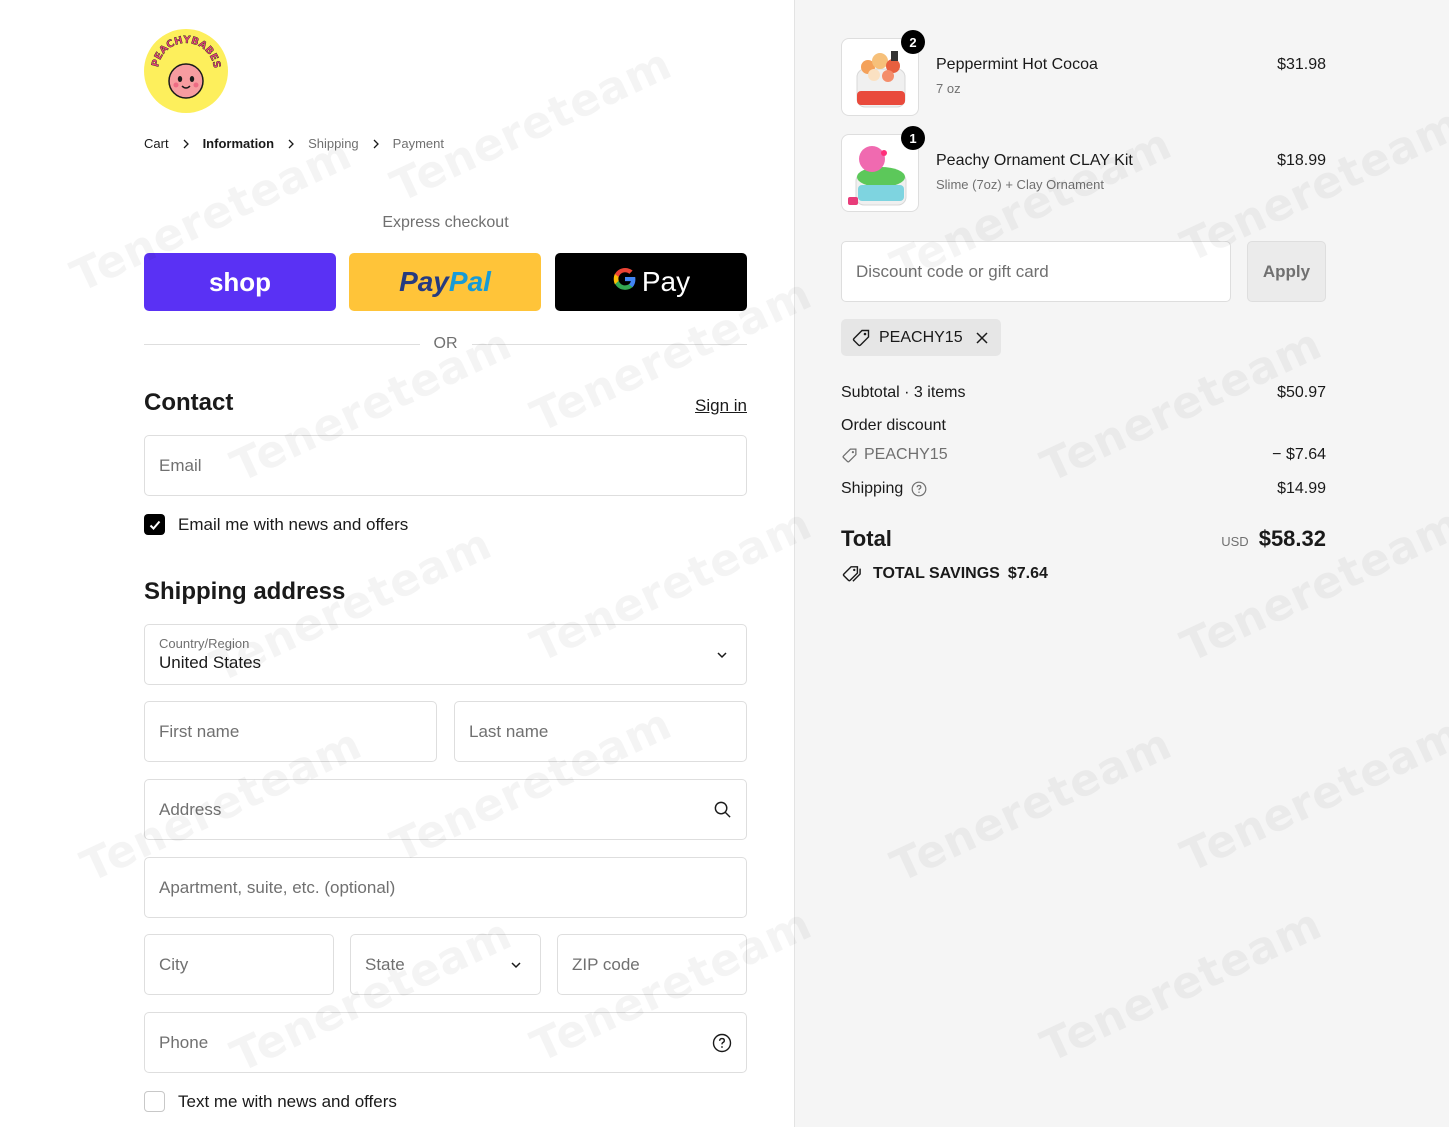 This screenshot has height=1127, width=1449. Describe the element at coordinates (174, 964) in the screenshot. I see `city-placeholder: City` at that location.